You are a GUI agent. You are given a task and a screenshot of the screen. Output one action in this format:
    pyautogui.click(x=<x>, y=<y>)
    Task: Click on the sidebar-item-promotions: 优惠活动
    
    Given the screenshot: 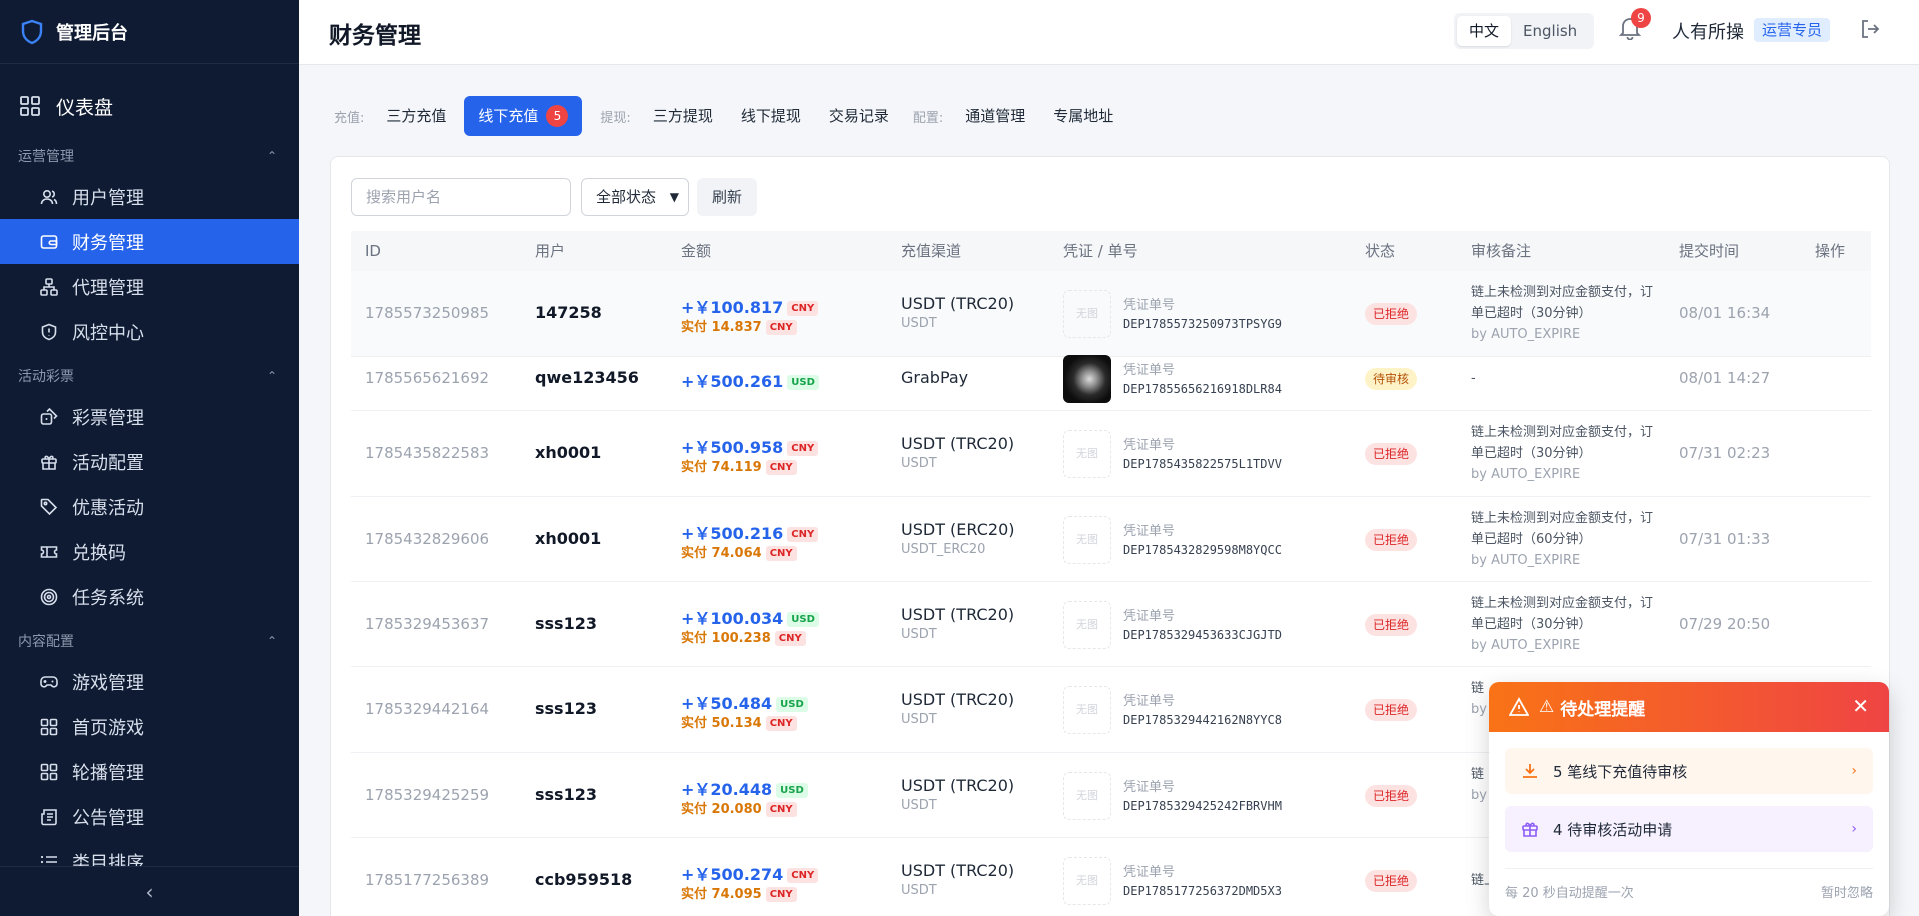 What is the action you would take?
    pyautogui.click(x=149, y=506)
    